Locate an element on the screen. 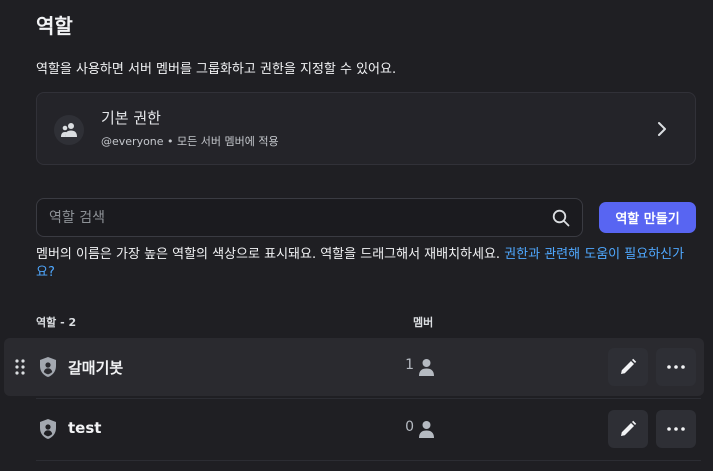 The image size is (713, 471). members-column-header: 멤버 is located at coordinates (423, 322).